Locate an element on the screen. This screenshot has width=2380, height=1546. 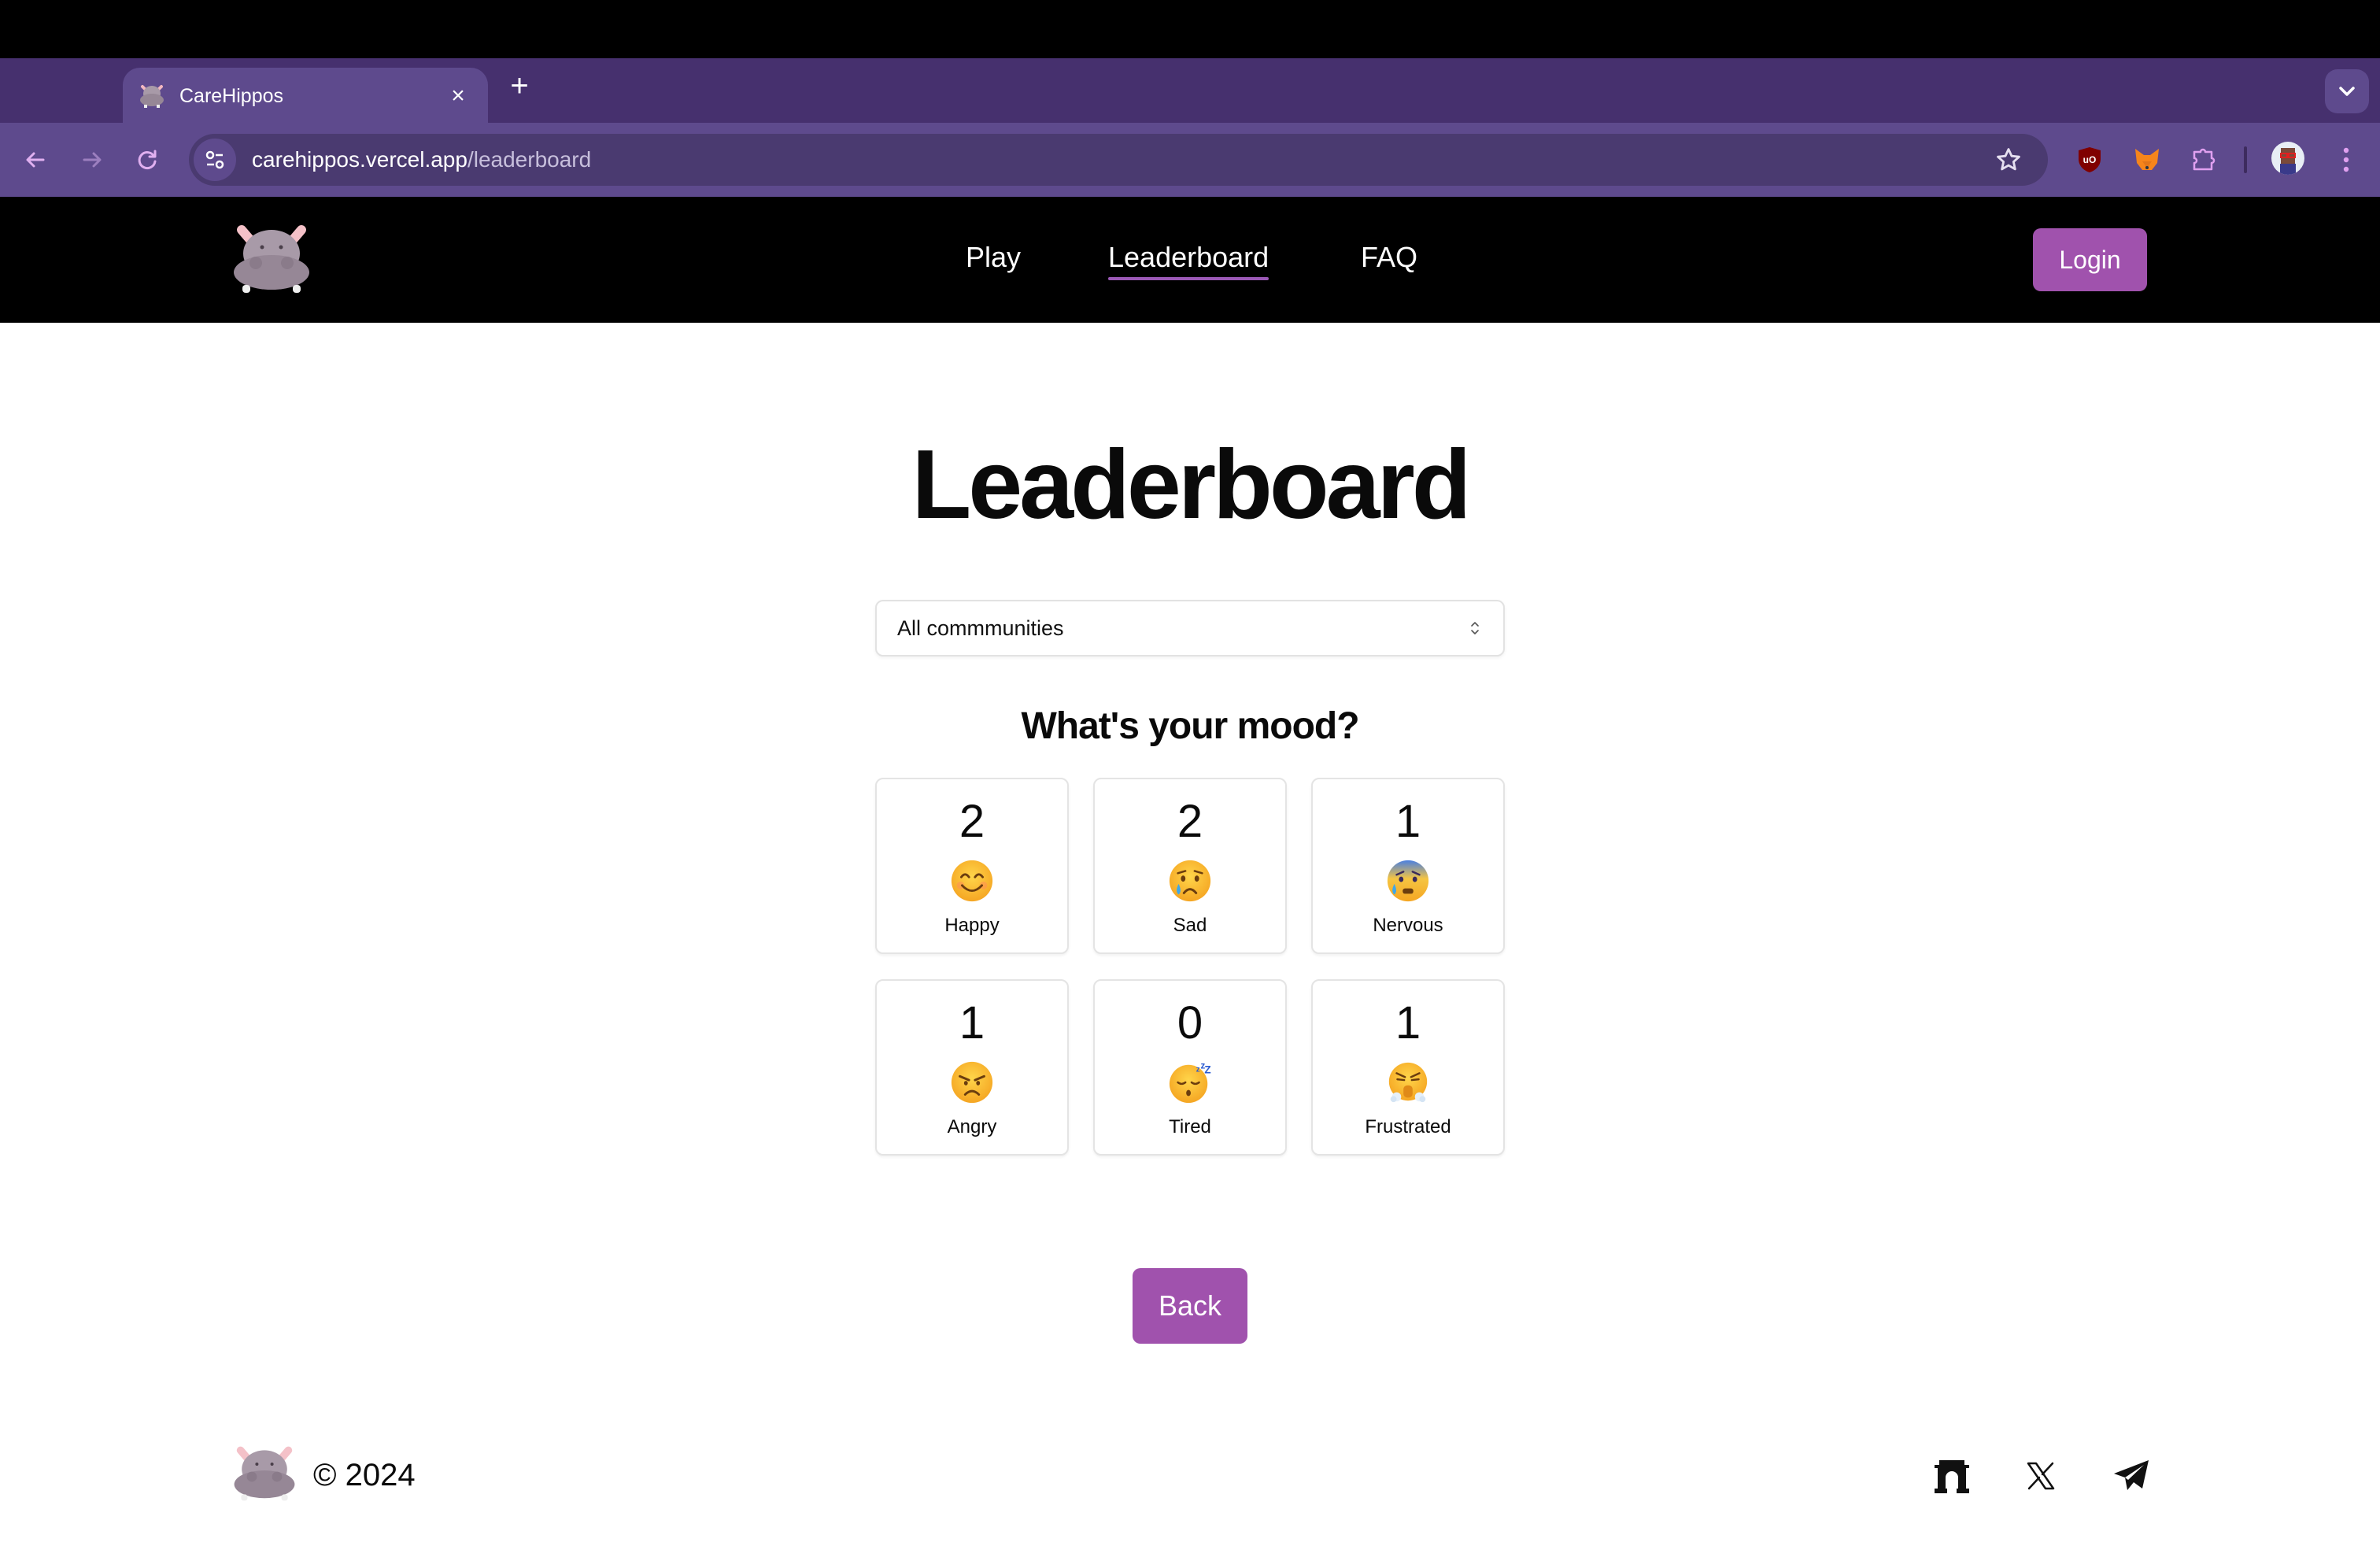
back-button: Back is located at coordinates (1190, 1306).